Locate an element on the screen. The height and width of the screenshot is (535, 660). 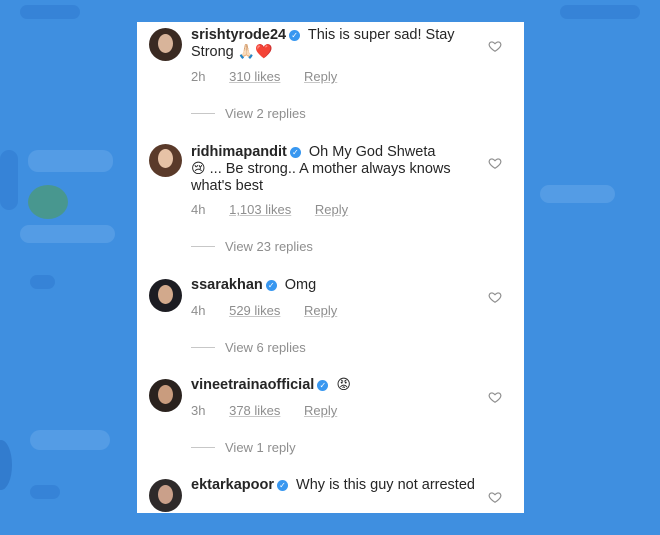
comment-meta: 3h 378 likes Reply is located at coordinates (274, 410).